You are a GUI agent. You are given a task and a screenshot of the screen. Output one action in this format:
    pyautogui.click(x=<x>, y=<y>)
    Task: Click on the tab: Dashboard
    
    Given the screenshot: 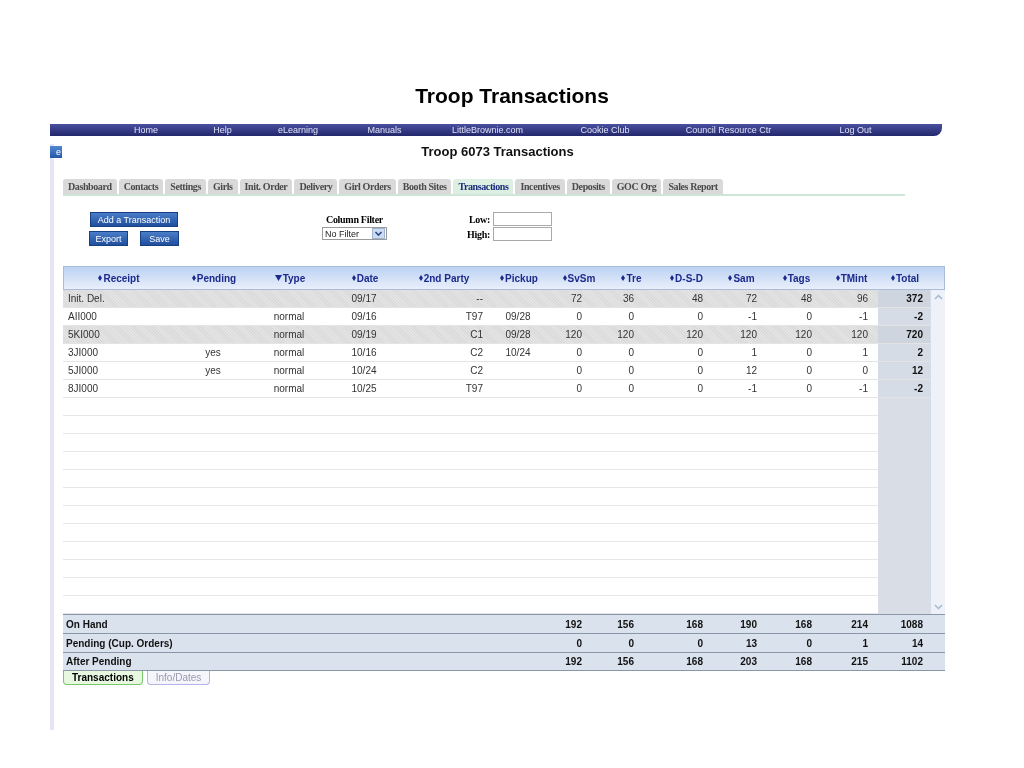 What is the action you would take?
    pyautogui.click(x=90, y=186)
    